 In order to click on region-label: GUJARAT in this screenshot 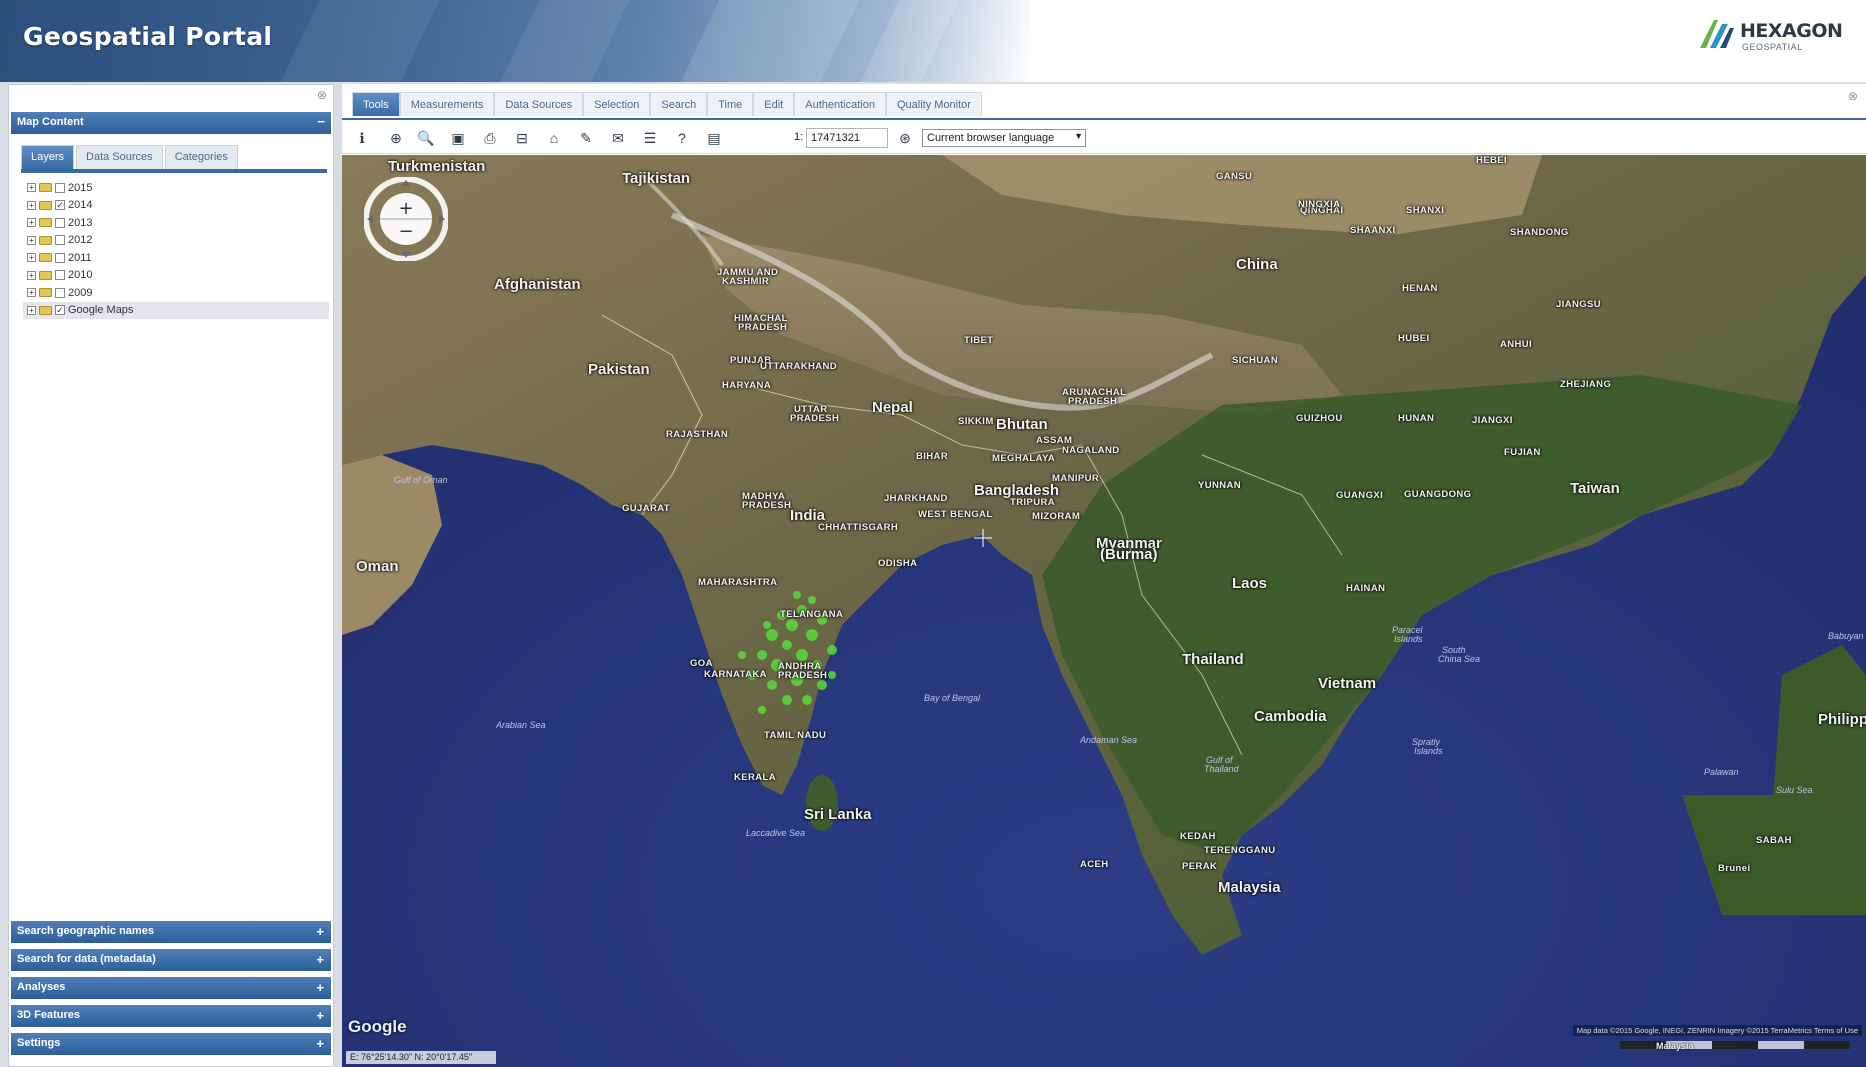, I will do `click(646, 508)`.